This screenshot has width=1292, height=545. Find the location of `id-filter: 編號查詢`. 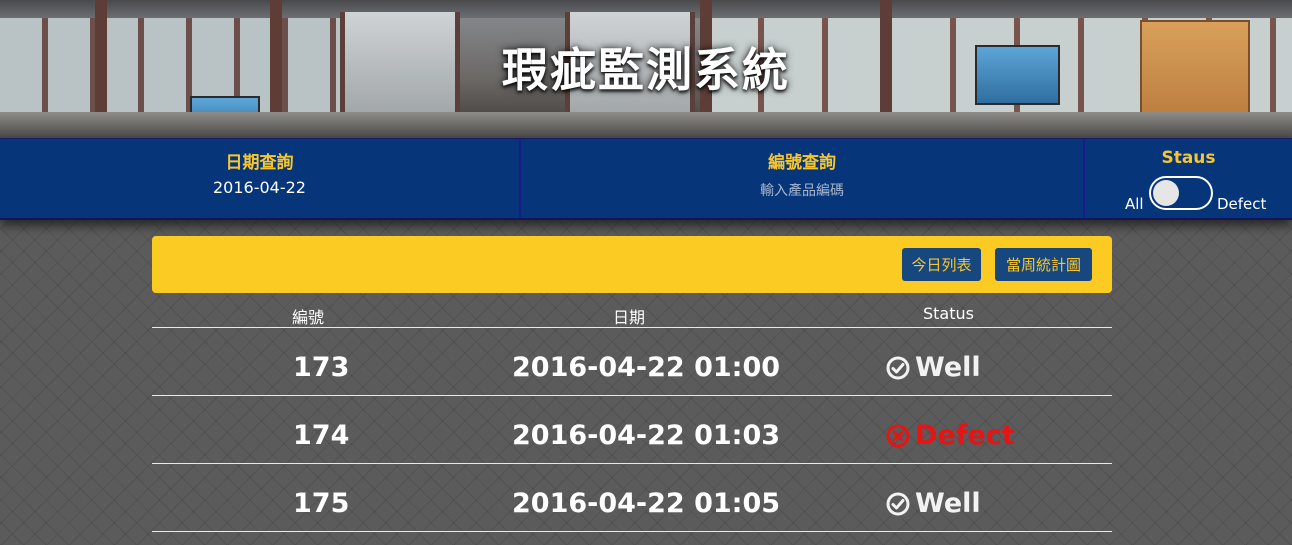

id-filter: 編號查詢 is located at coordinates (803, 178).